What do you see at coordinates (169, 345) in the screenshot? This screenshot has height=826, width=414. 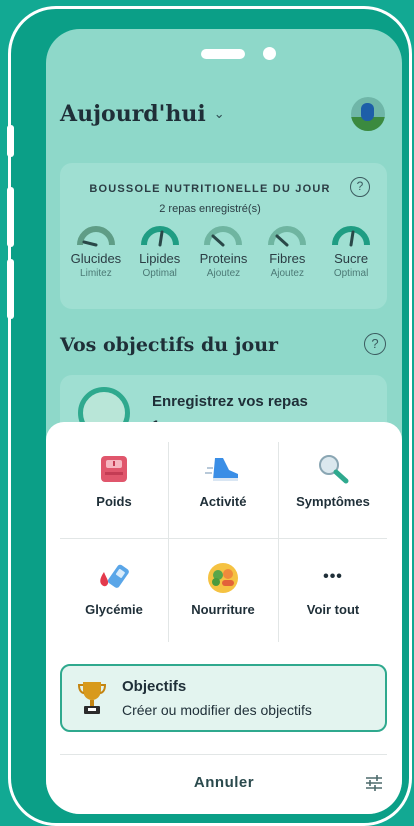 I see `objectives-heading: Vos objectifs du jour` at bounding box center [169, 345].